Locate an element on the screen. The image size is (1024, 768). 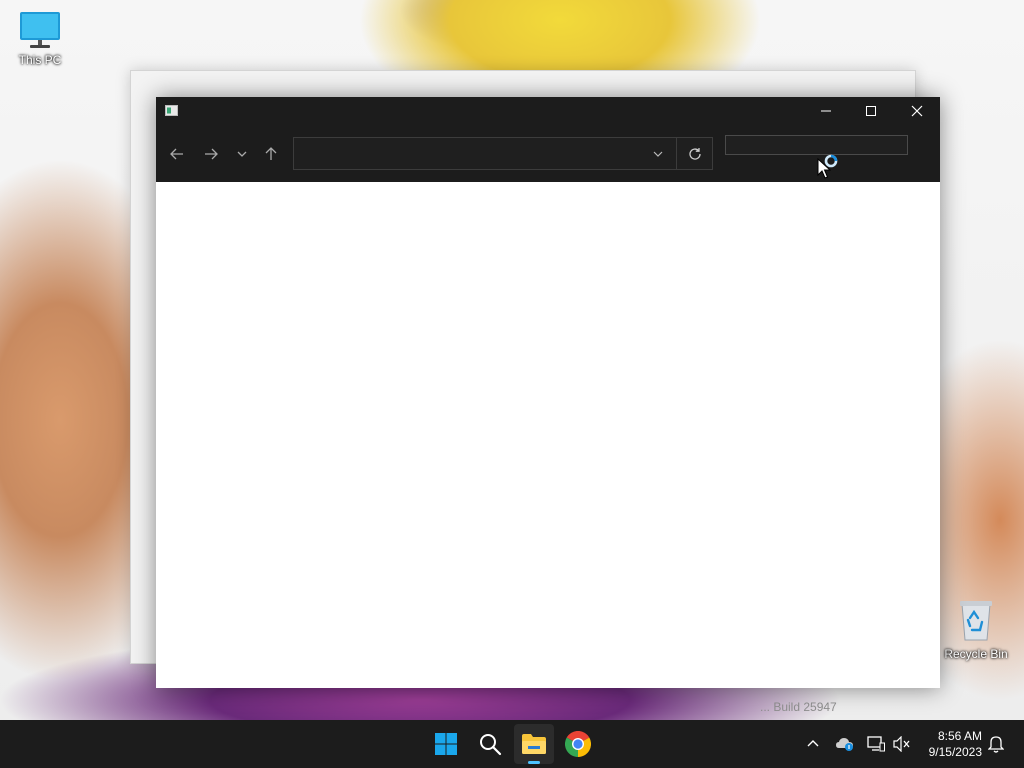
busy-spinner-icon is located at coordinates (831, 161).